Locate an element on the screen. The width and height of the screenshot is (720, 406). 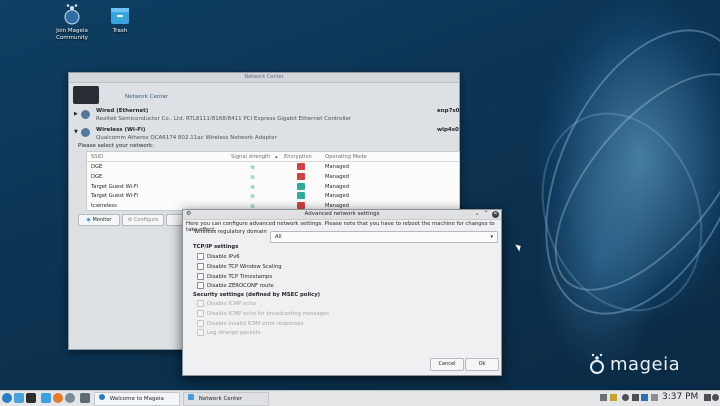
checkbox-label: Log strange packets is located at coordinates (234, 332).